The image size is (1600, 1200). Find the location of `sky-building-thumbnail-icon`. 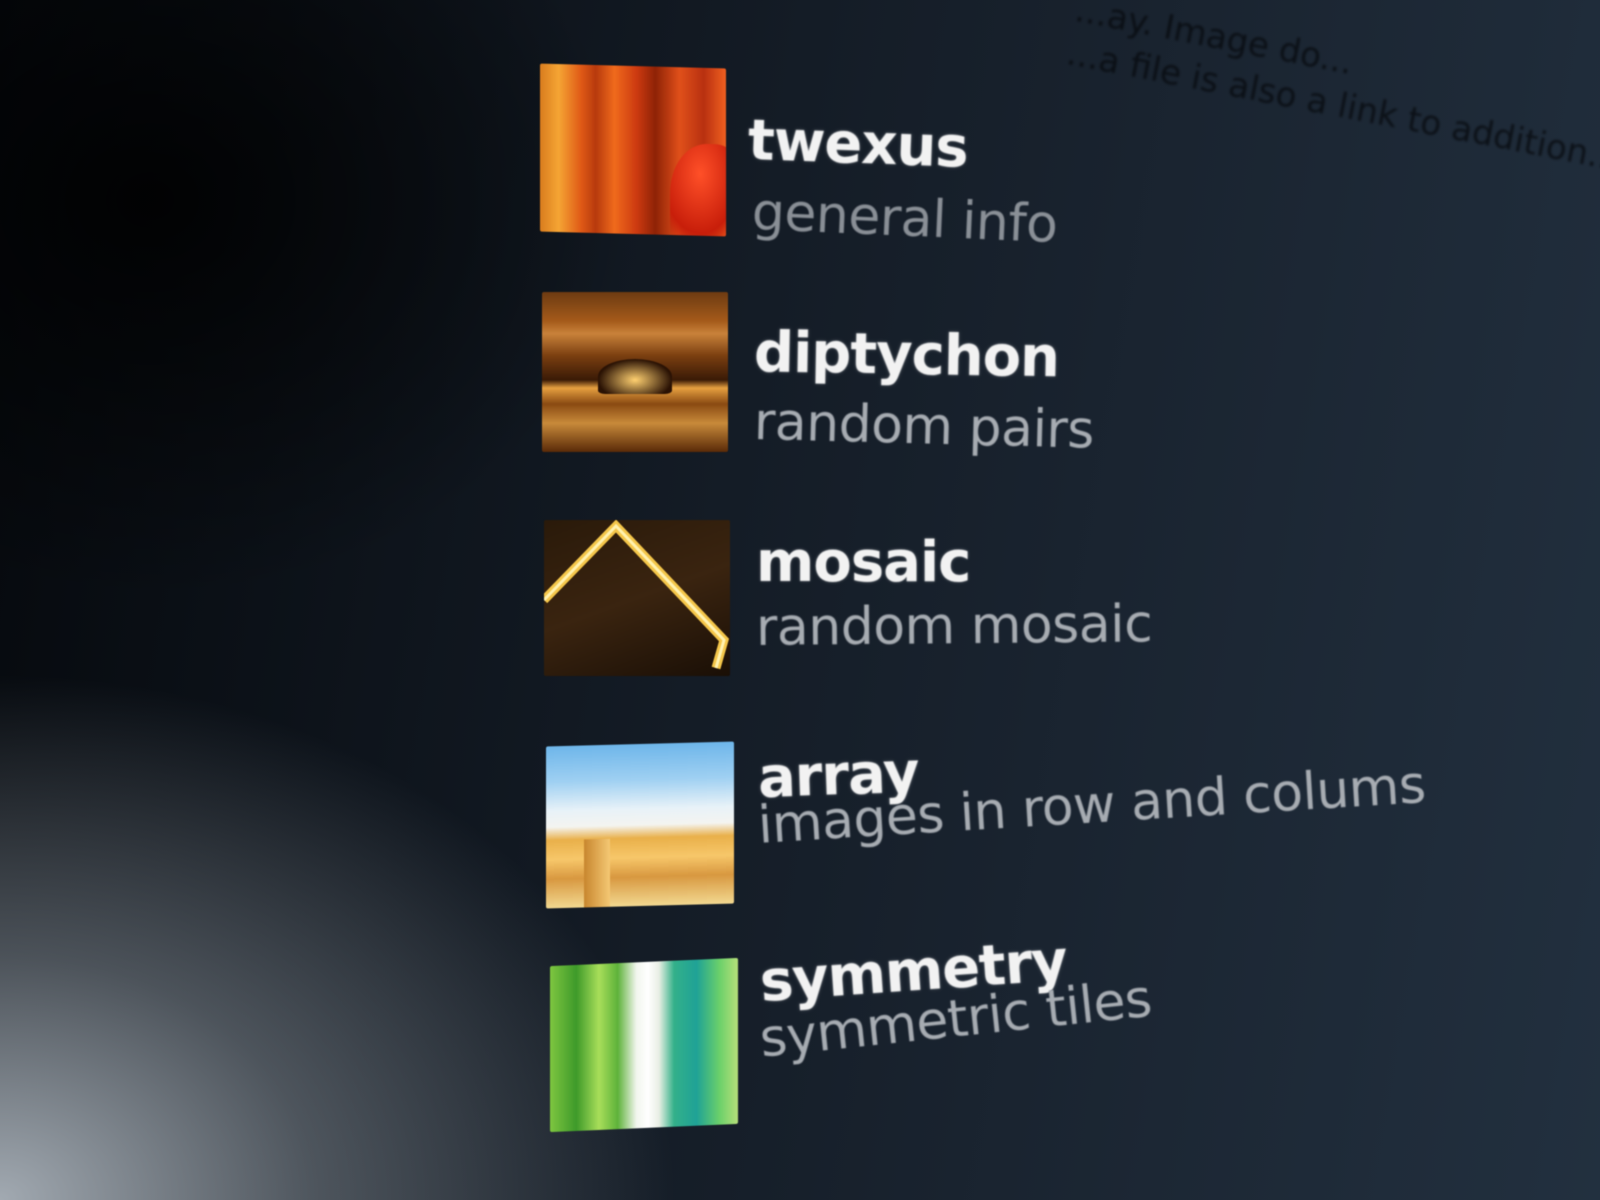

sky-building-thumbnail-icon is located at coordinates (640, 825).